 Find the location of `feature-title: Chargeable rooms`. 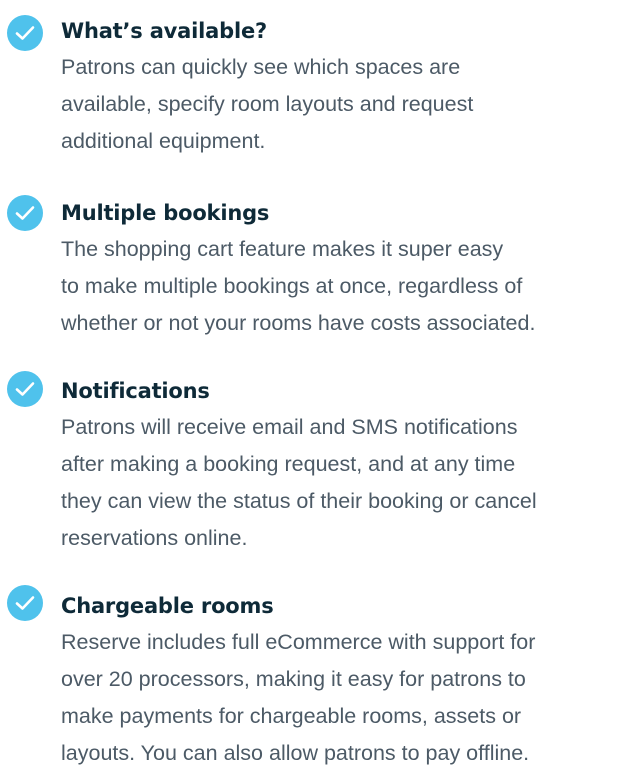

feature-title: Chargeable rooms is located at coordinates (167, 606).